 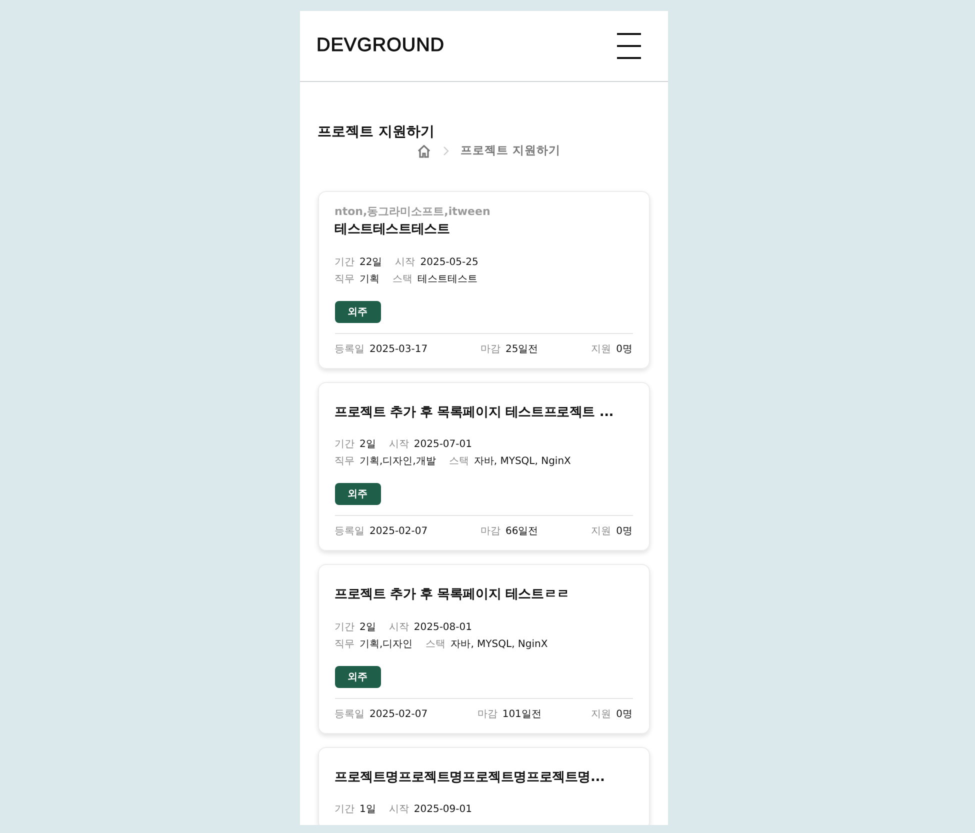 I want to click on footer-value: 101일전, so click(x=522, y=714).